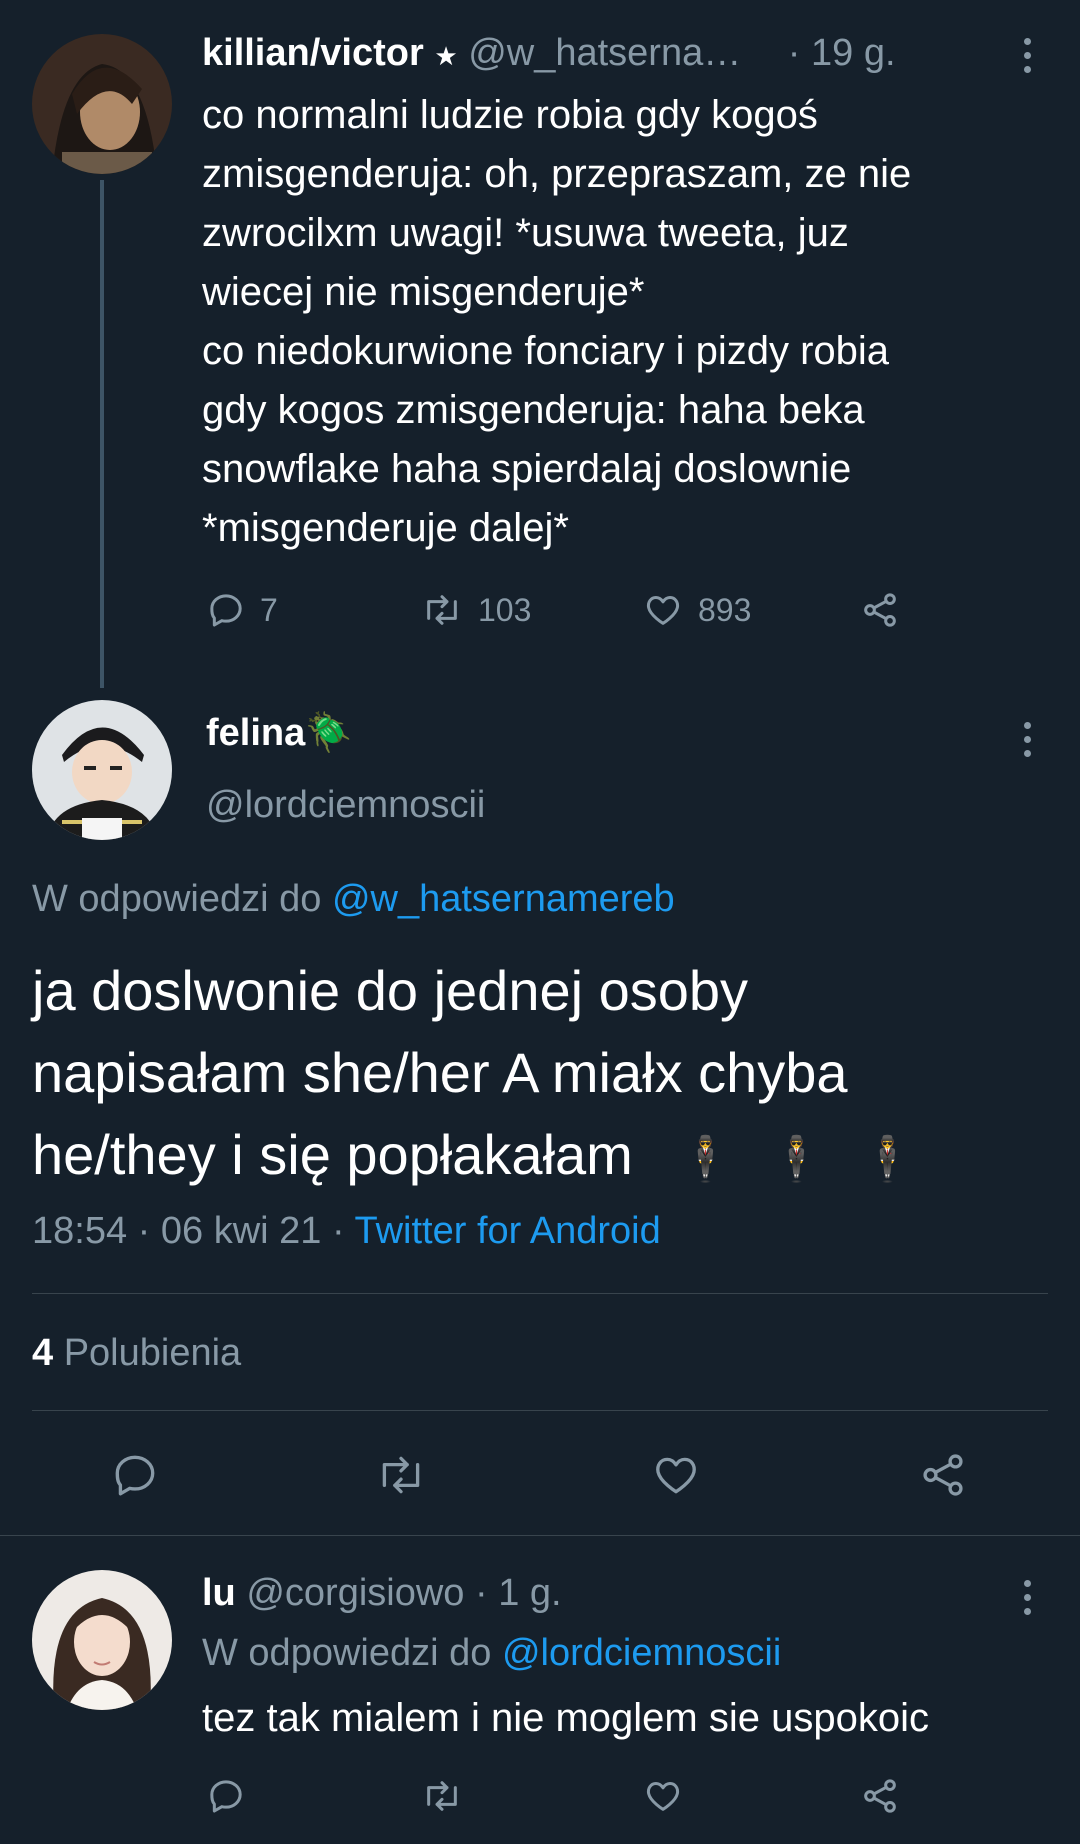  What do you see at coordinates (540, 1535) in the screenshot?
I see `section-divider` at bounding box center [540, 1535].